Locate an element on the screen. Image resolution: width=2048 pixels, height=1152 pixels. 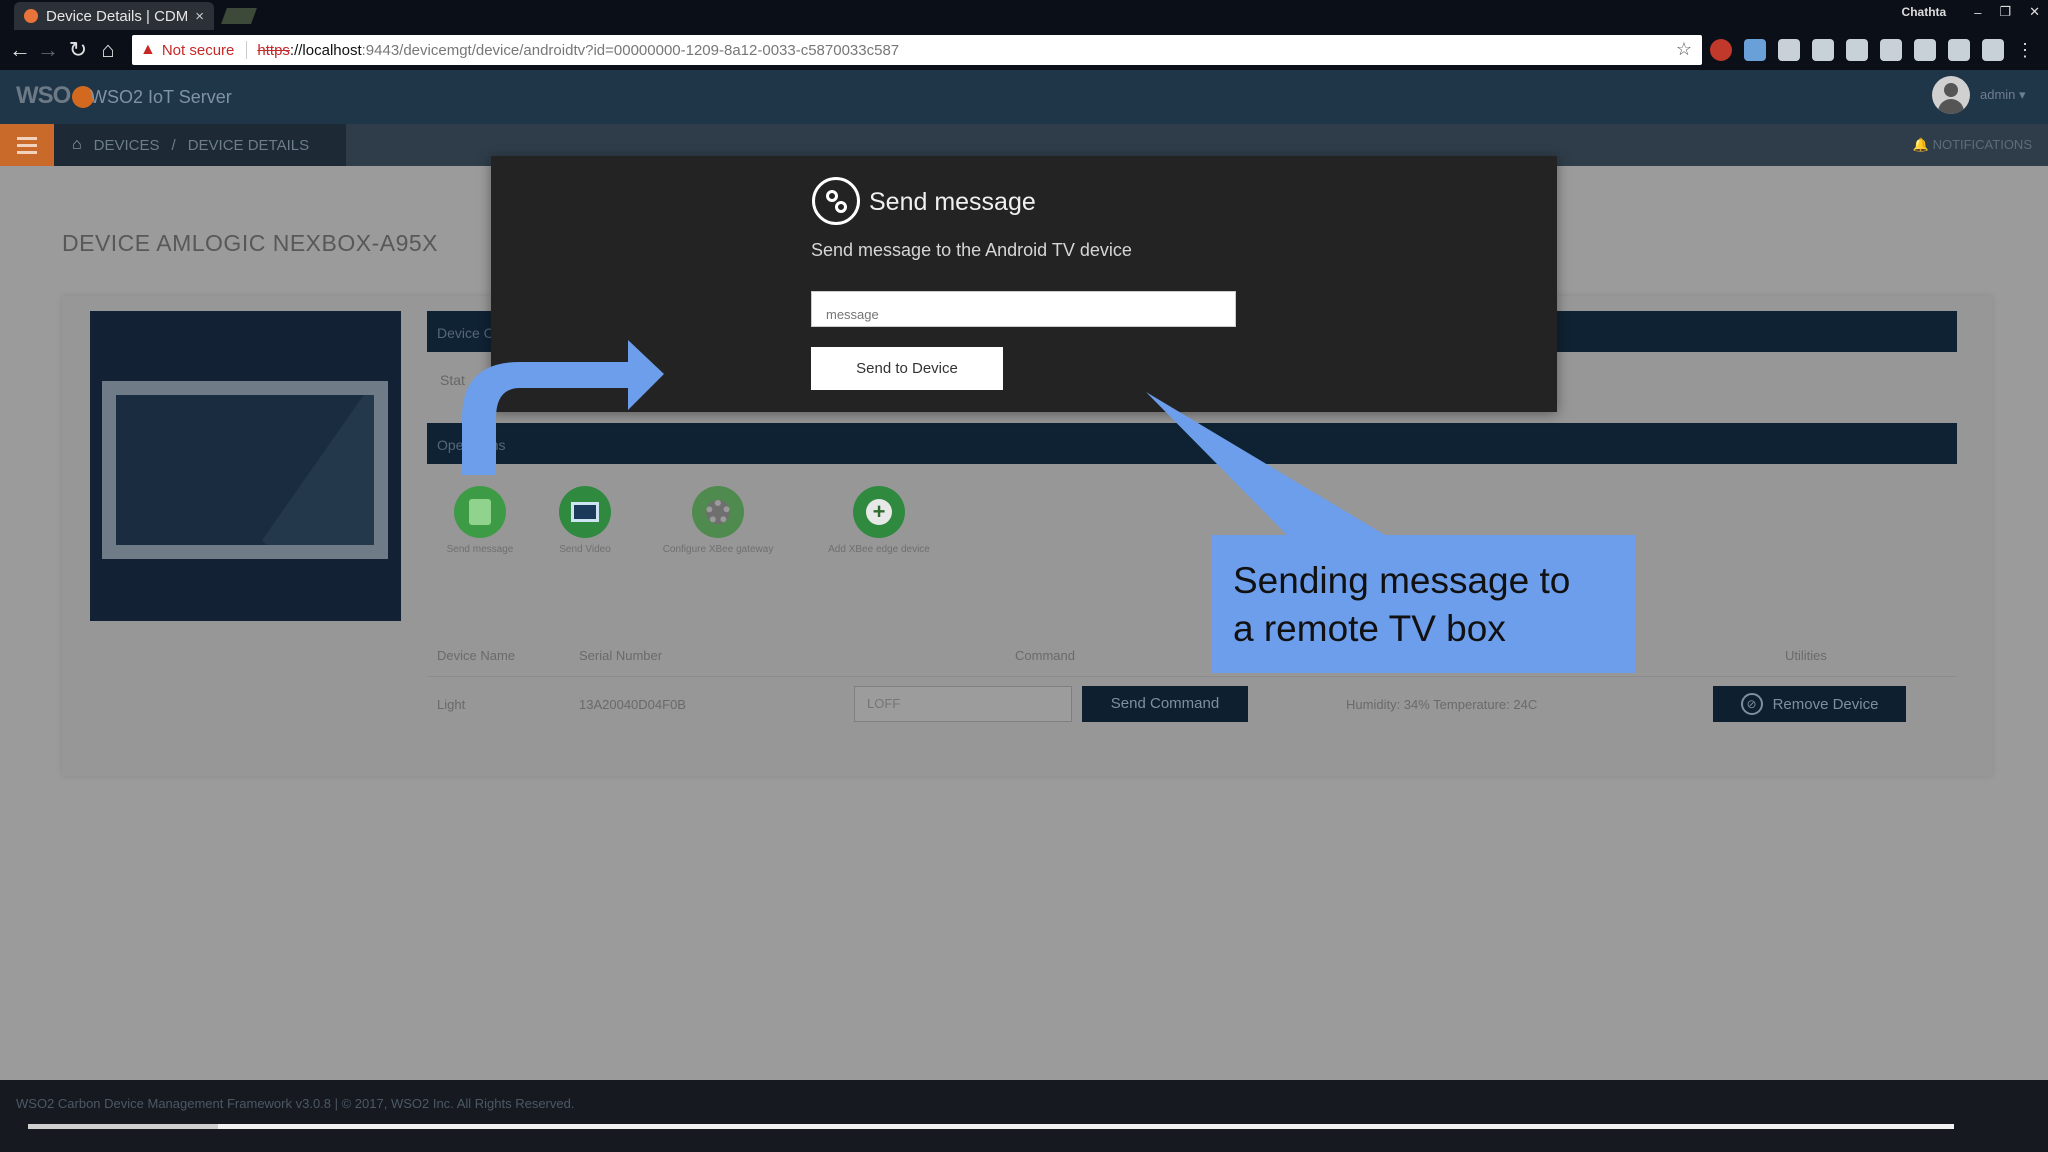
window-user-label: Chathta is located at coordinates (1924, 12).